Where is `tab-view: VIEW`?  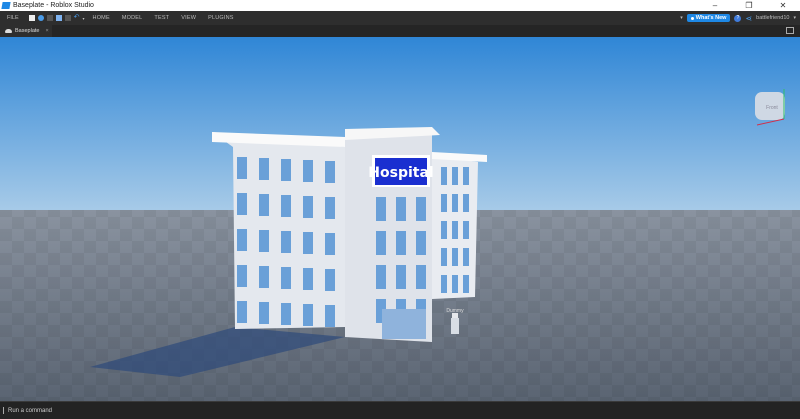 tab-view: VIEW is located at coordinates (188, 18).